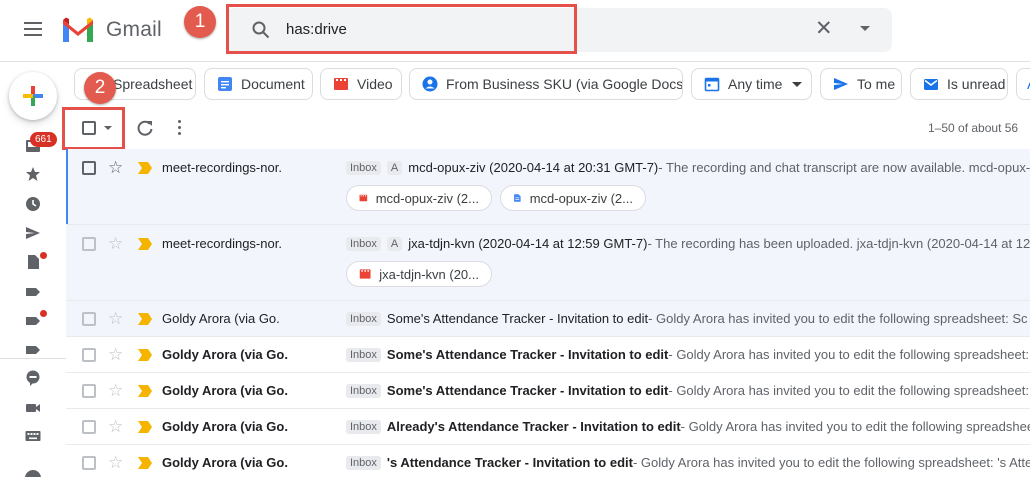 This screenshot has width=1030, height=477. I want to click on clear-search-icon: ✕, so click(824, 28).